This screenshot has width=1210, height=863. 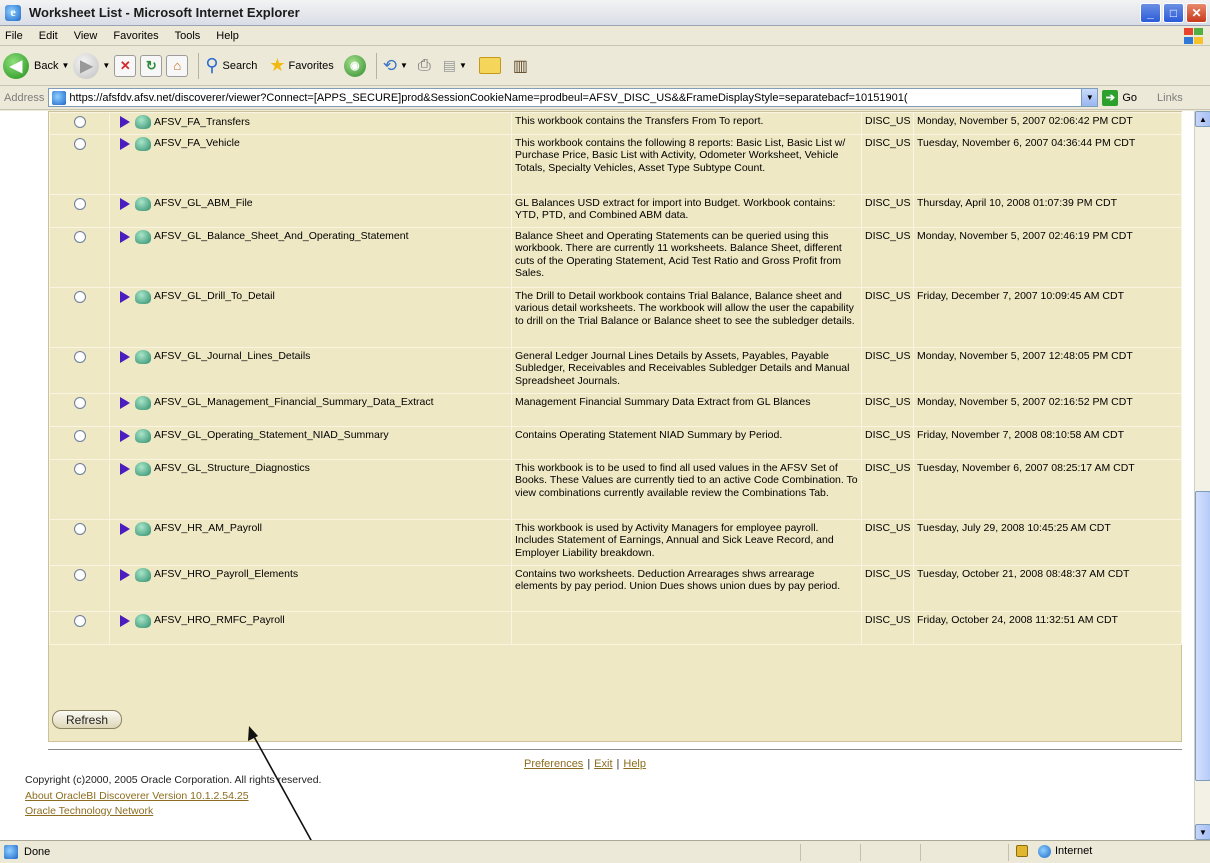 I want to click on scroll-up-button: ▲, so click(x=1202, y=119).